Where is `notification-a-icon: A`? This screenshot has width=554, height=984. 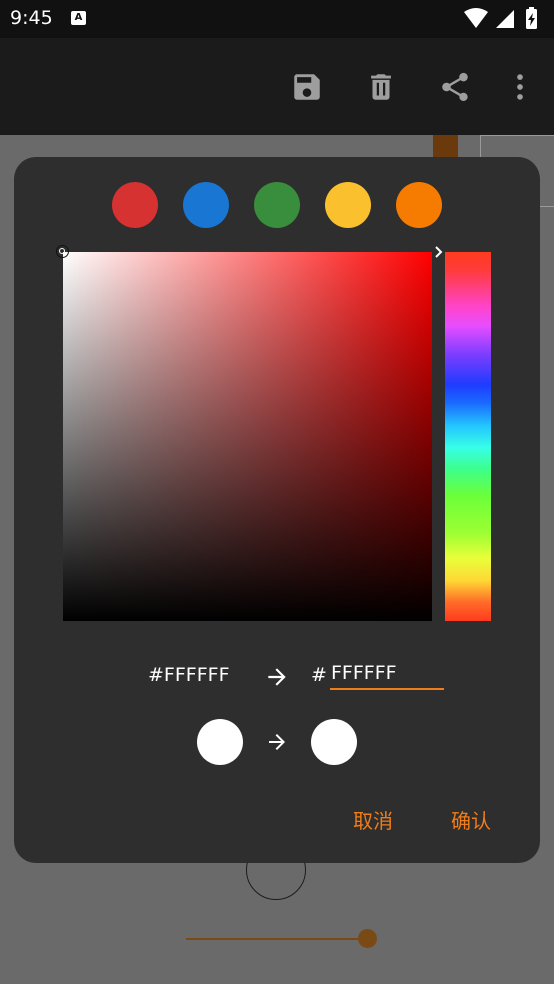 notification-a-icon: A is located at coordinates (78, 18).